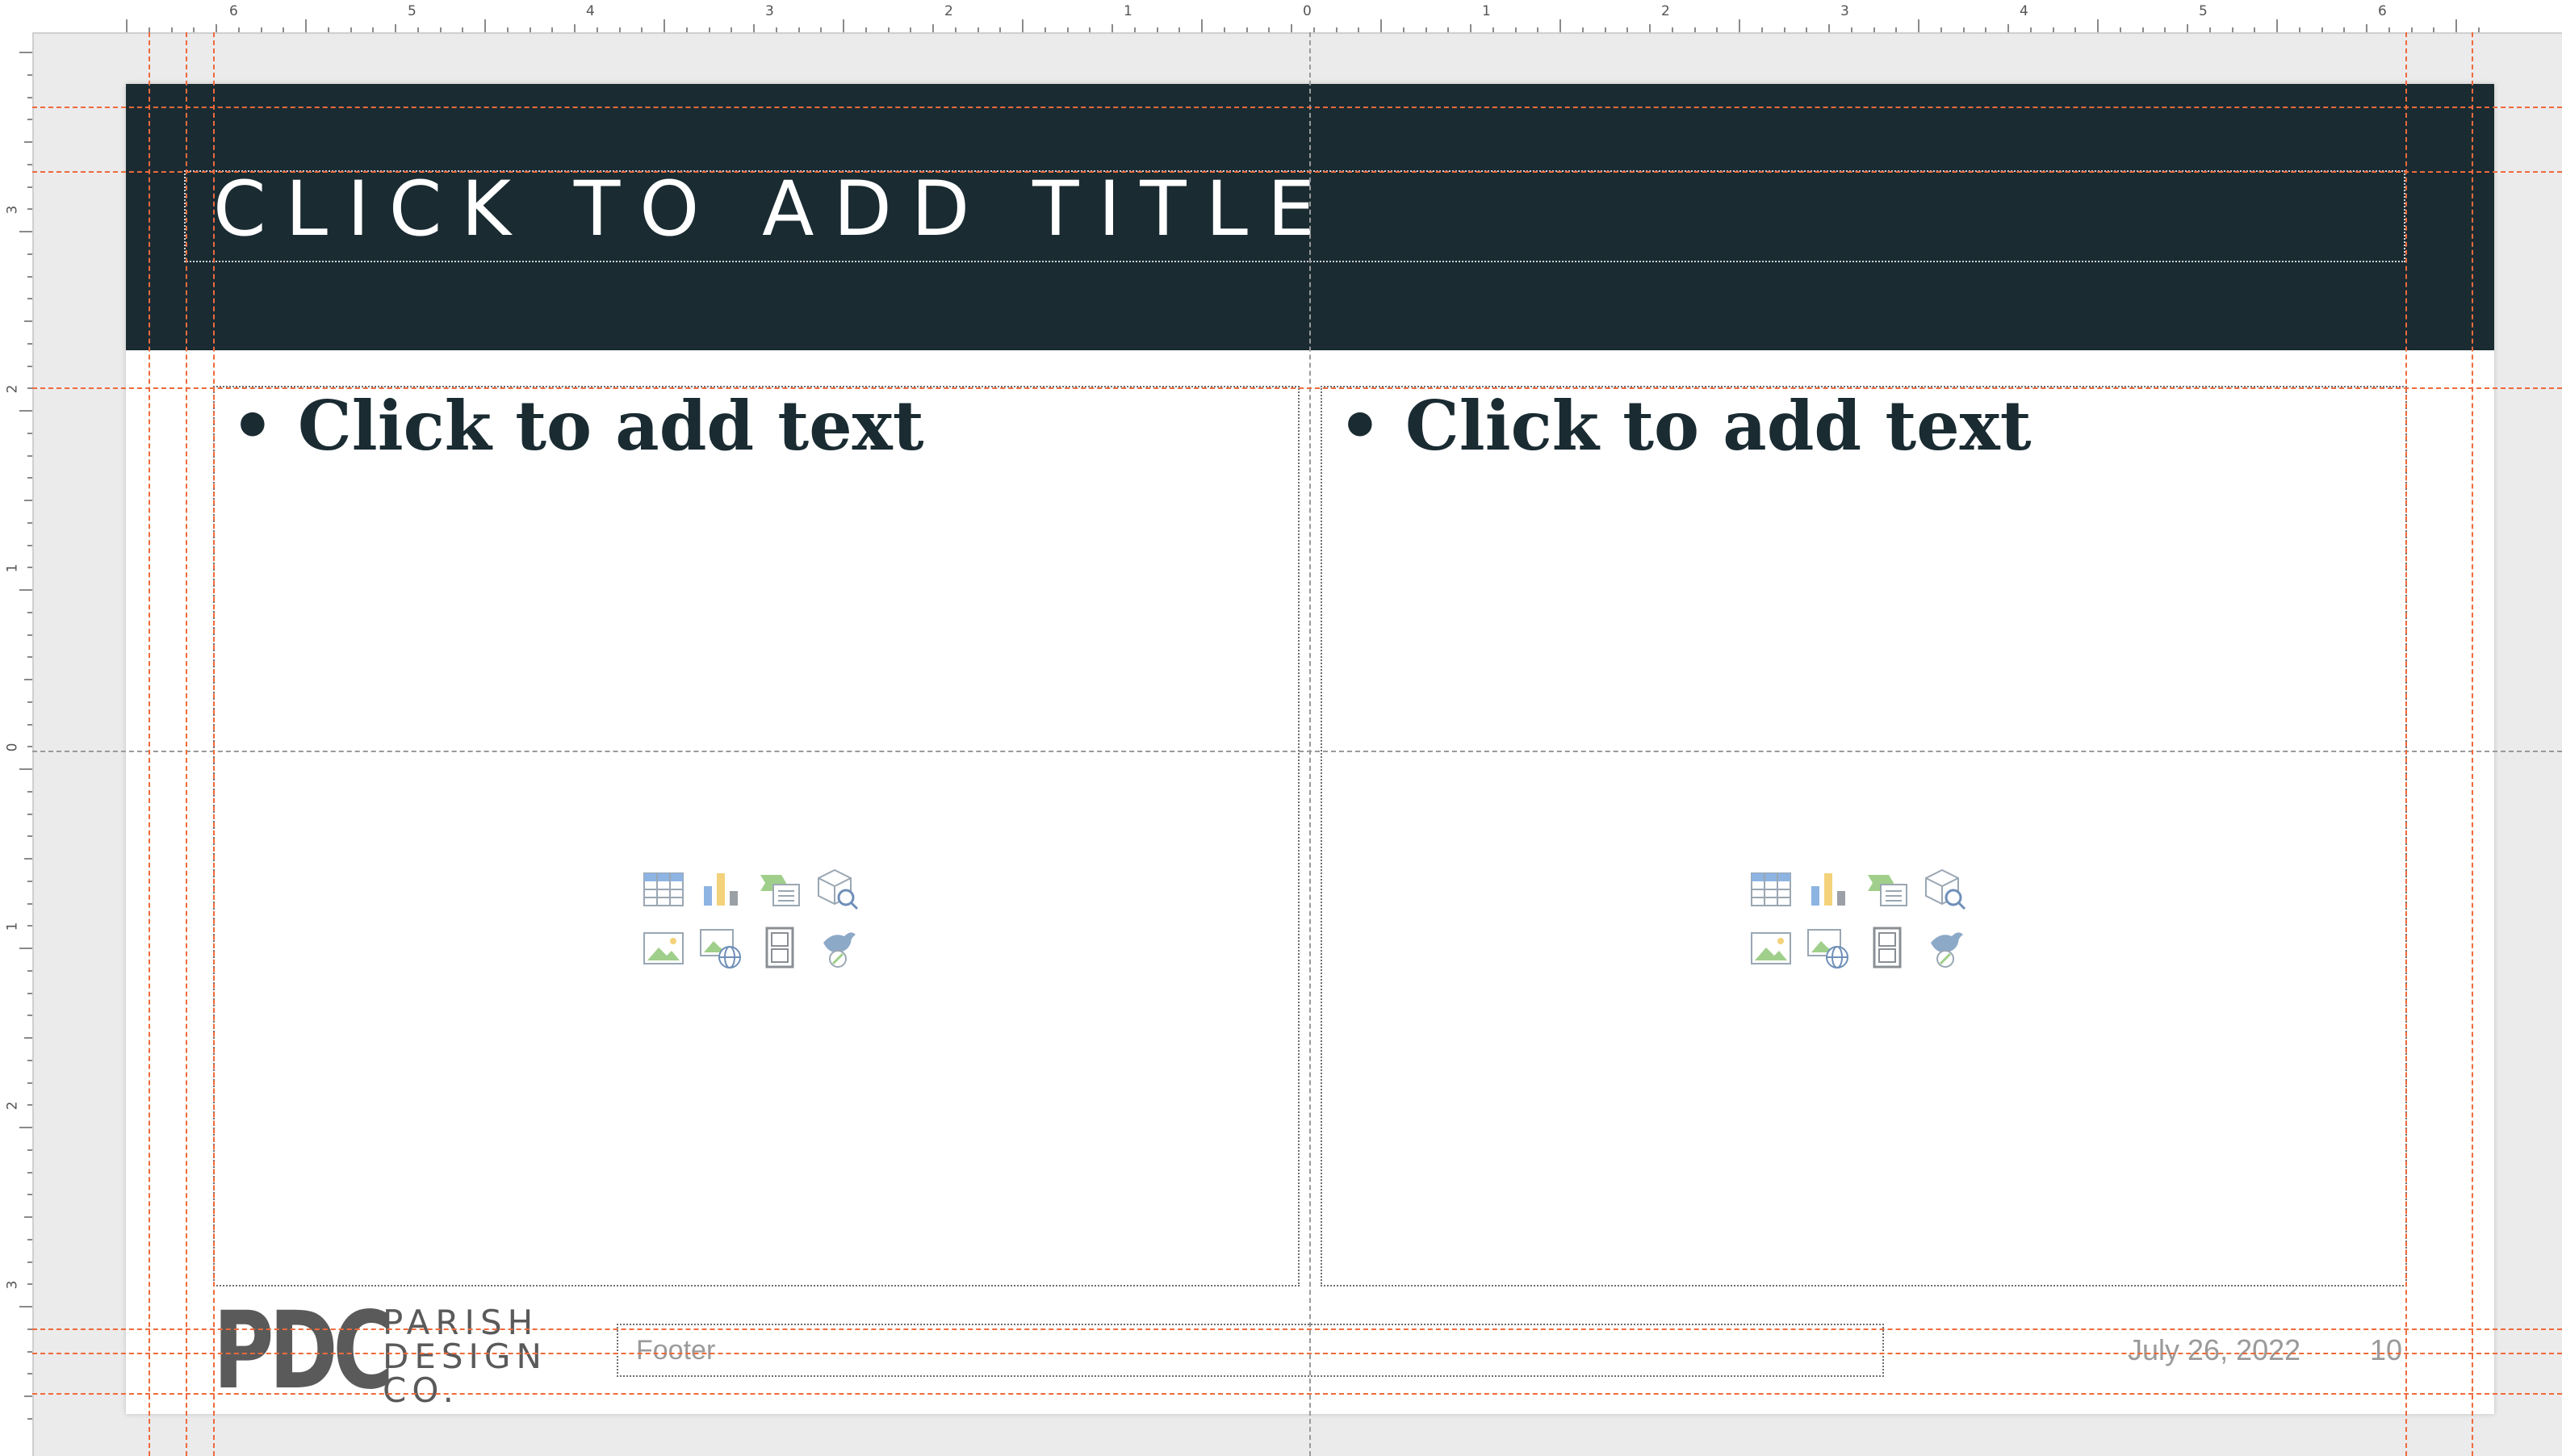 Image resolution: width=2562 pixels, height=1456 pixels. What do you see at coordinates (1297, 751) in the screenshot?
I see `center-guide-horizontal` at bounding box center [1297, 751].